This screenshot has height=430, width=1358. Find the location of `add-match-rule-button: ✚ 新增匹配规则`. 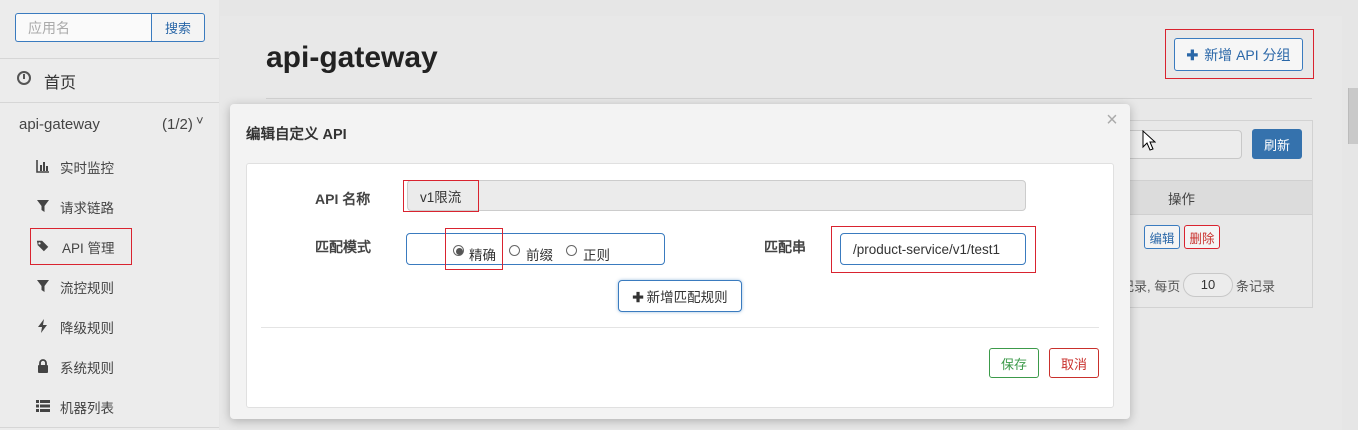

add-match-rule-button: ✚ 新增匹配规则 is located at coordinates (680, 296).